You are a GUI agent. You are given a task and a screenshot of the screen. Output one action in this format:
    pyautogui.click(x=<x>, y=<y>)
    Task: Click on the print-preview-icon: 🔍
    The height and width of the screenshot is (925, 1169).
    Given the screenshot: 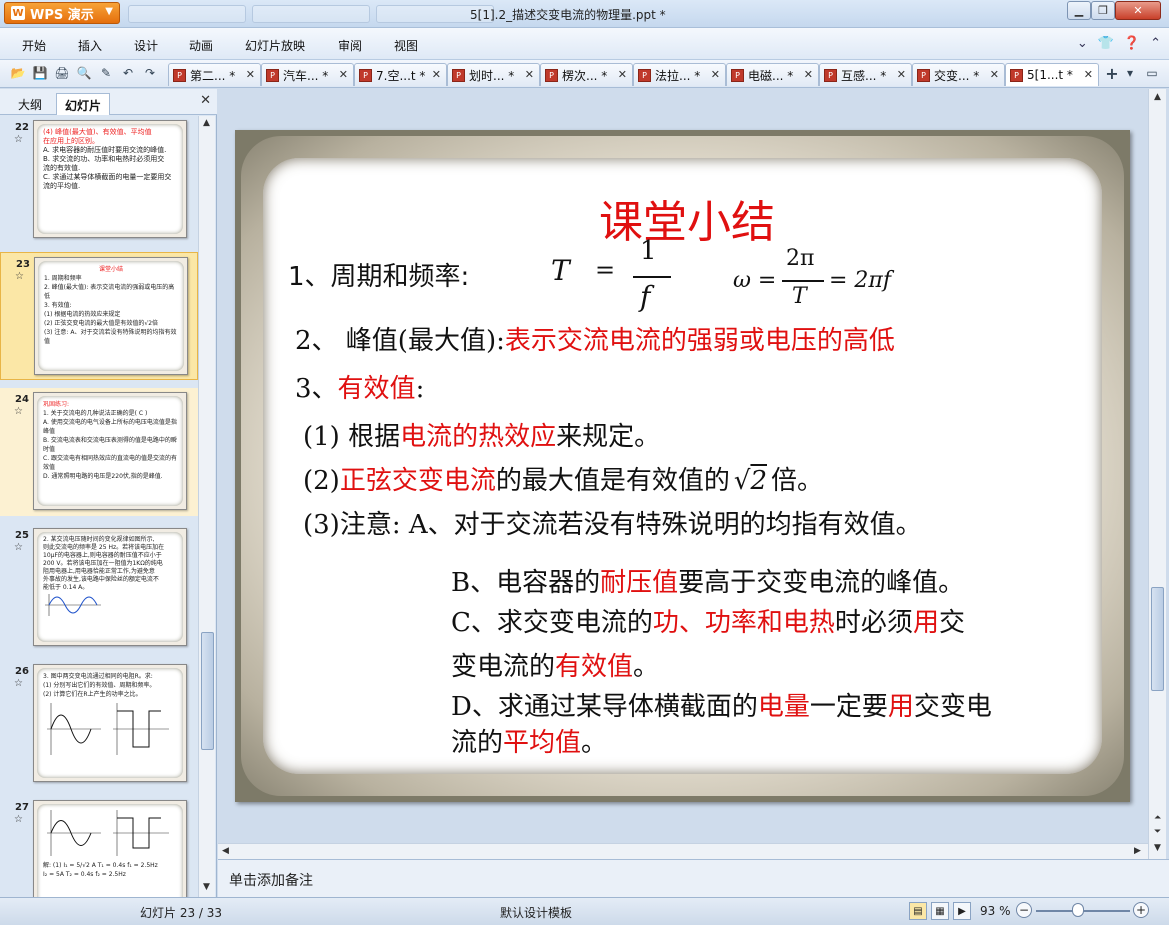 What is the action you would take?
    pyautogui.click(x=84, y=73)
    